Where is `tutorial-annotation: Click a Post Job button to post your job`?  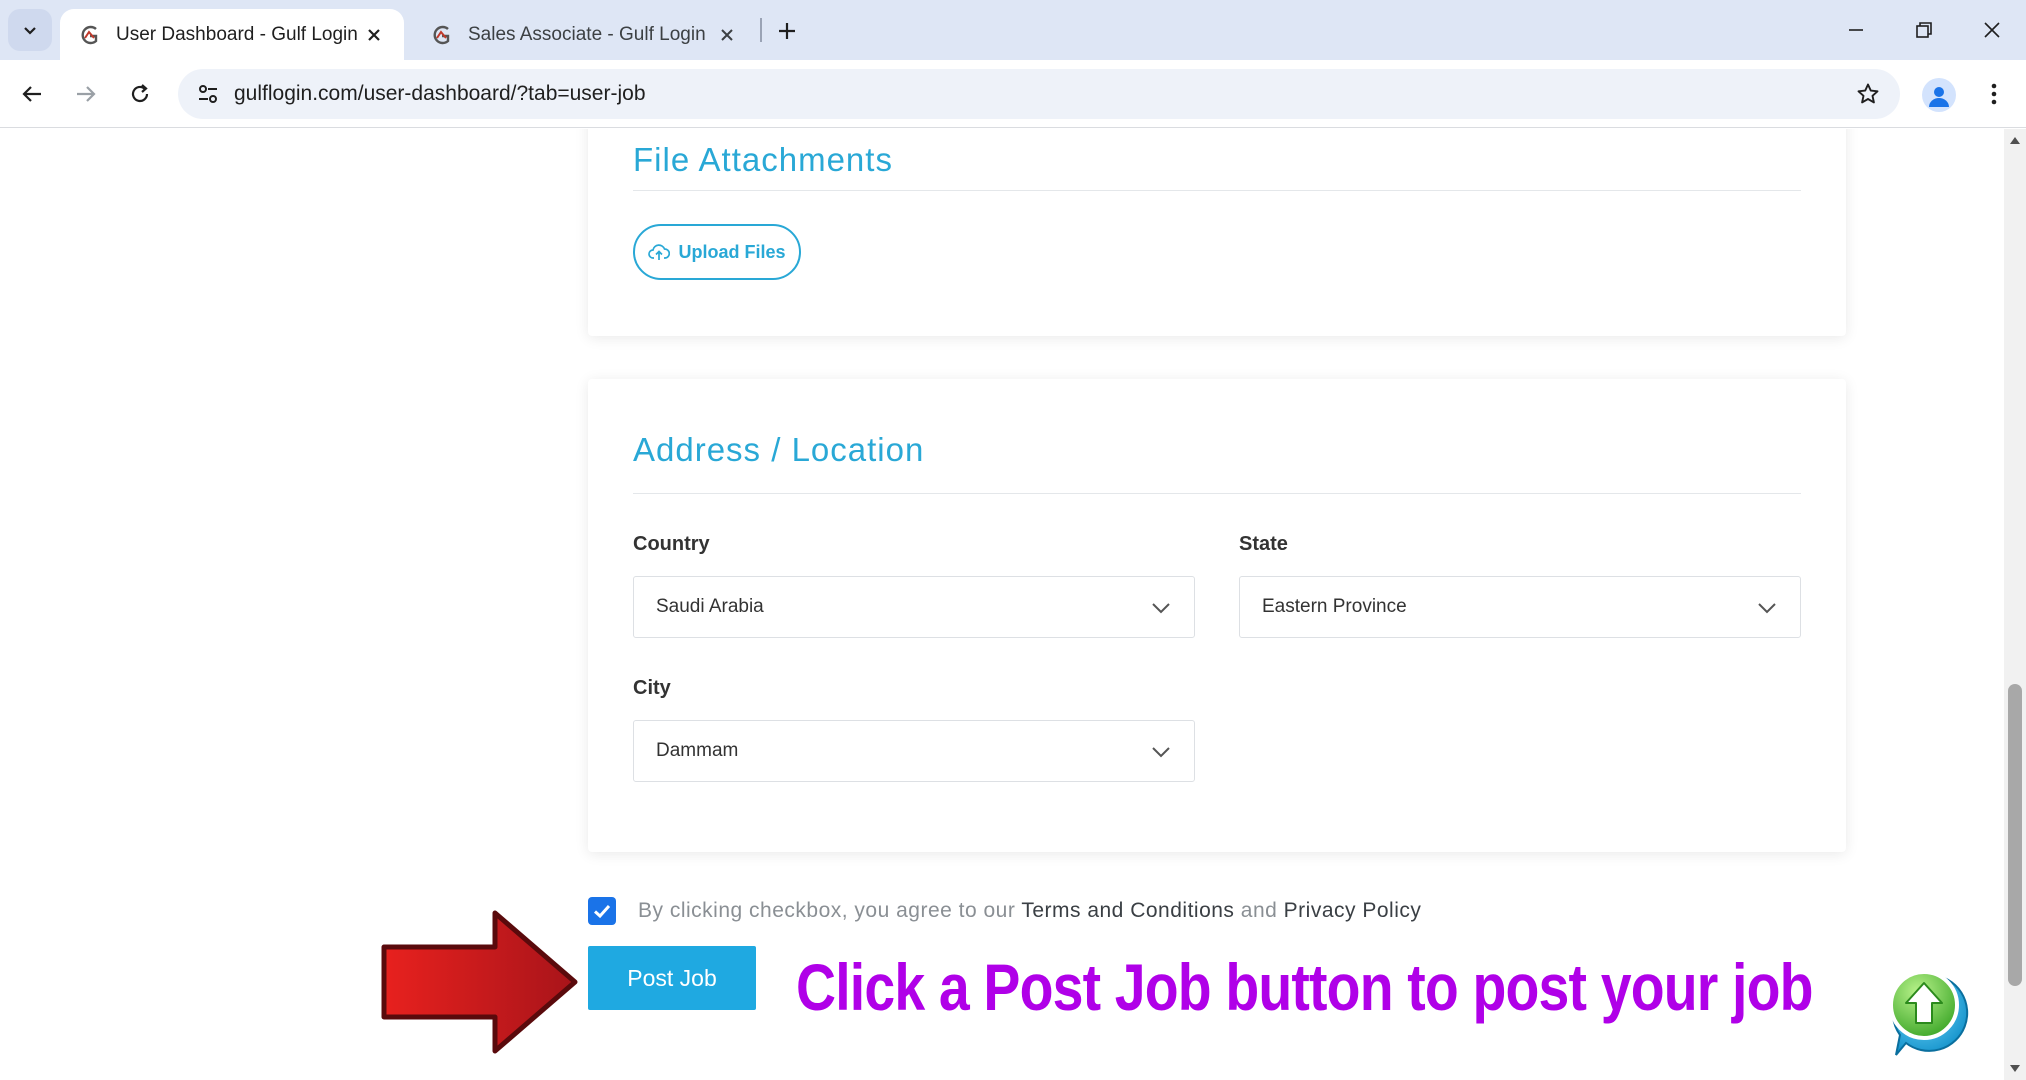 tutorial-annotation: Click a Post Job button to post your job is located at coordinates (1305, 987).